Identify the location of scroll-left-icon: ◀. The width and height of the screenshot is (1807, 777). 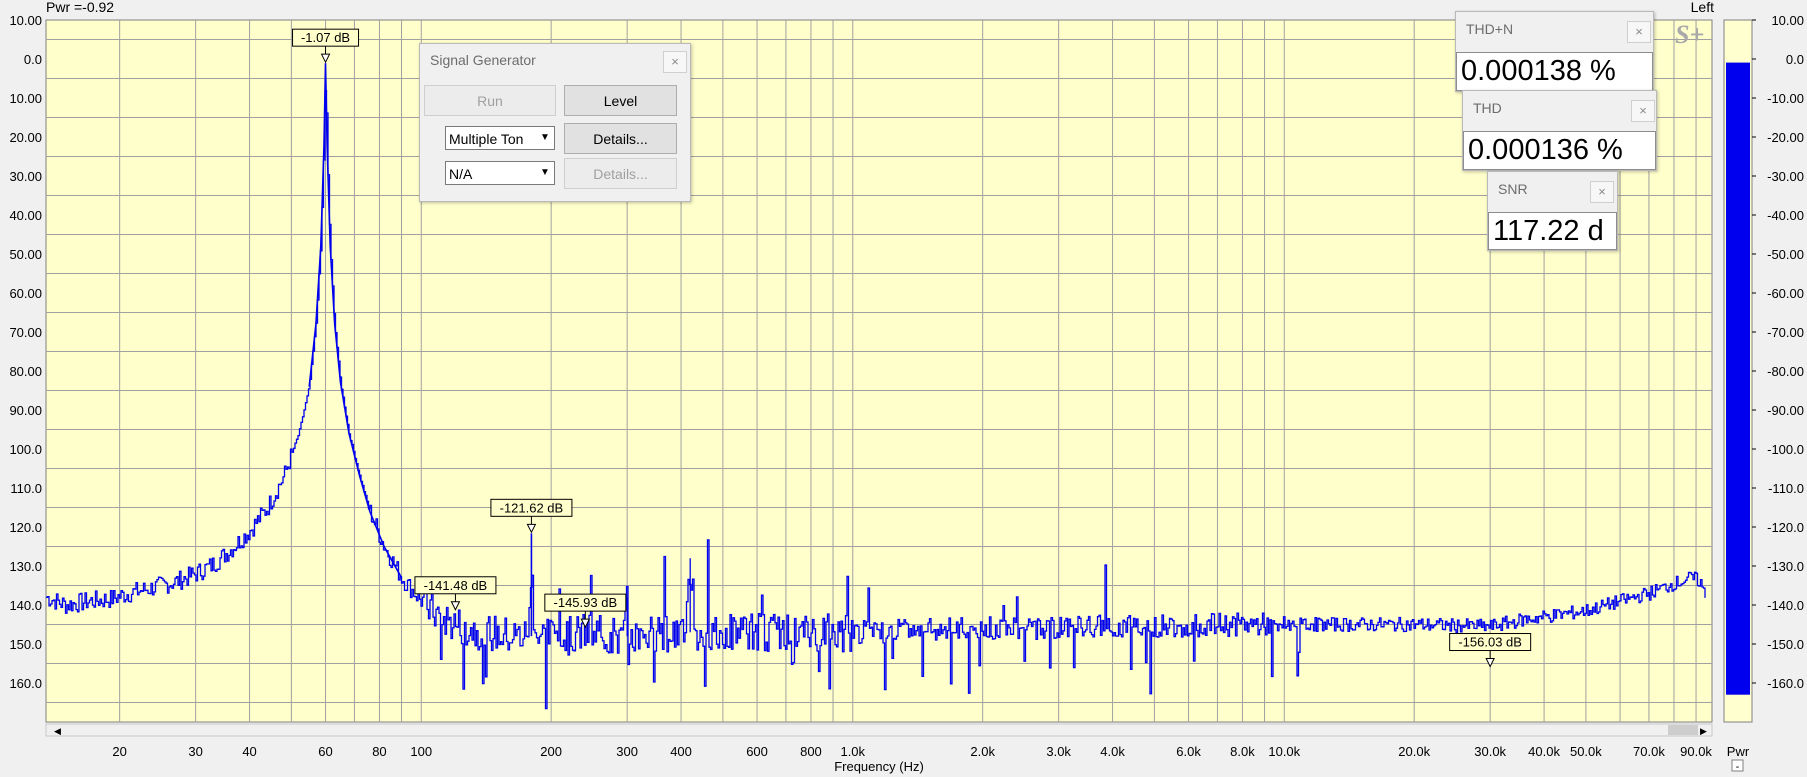
(57, 731).